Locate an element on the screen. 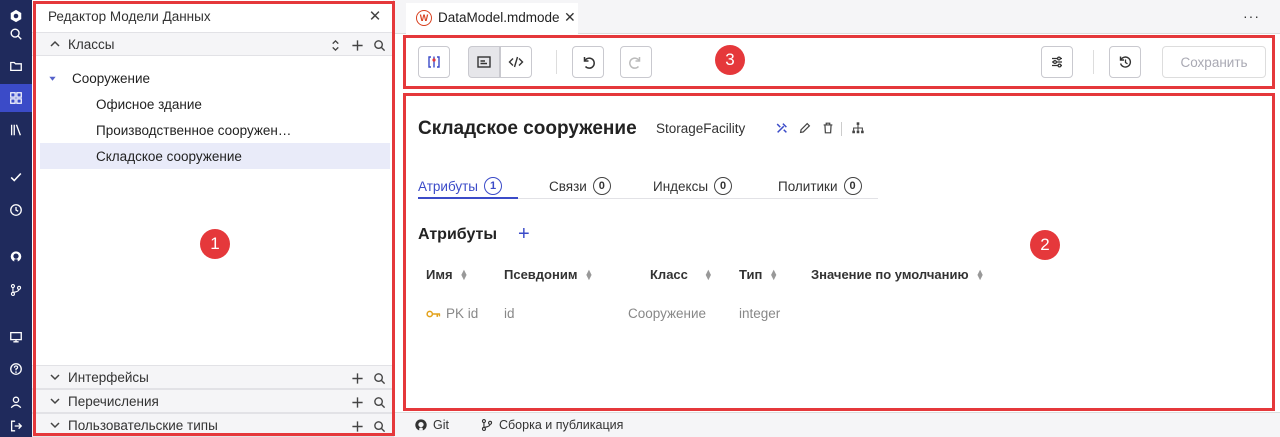 This screenshot has height=437, width=1280. section-enums: Перечисления is located at coordinates (213, 401).